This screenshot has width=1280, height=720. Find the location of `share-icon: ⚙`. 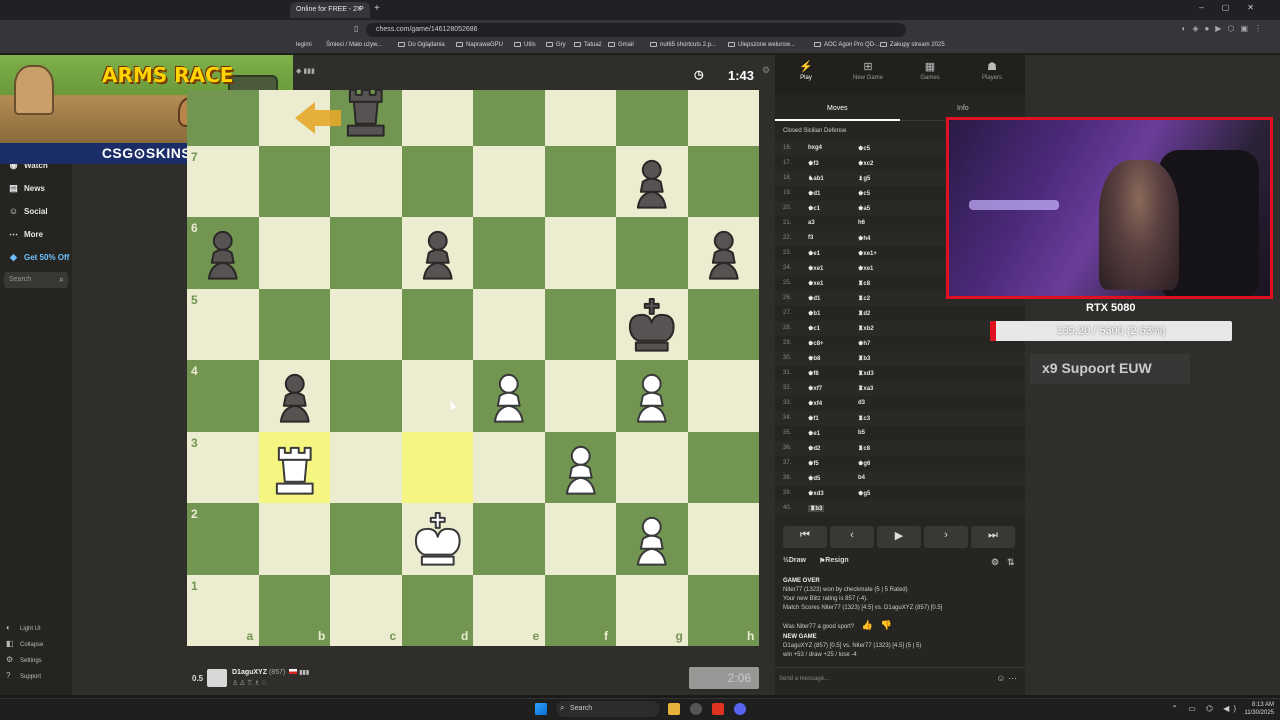

share-icon: ⚙ is located at coordinates (995, 562).